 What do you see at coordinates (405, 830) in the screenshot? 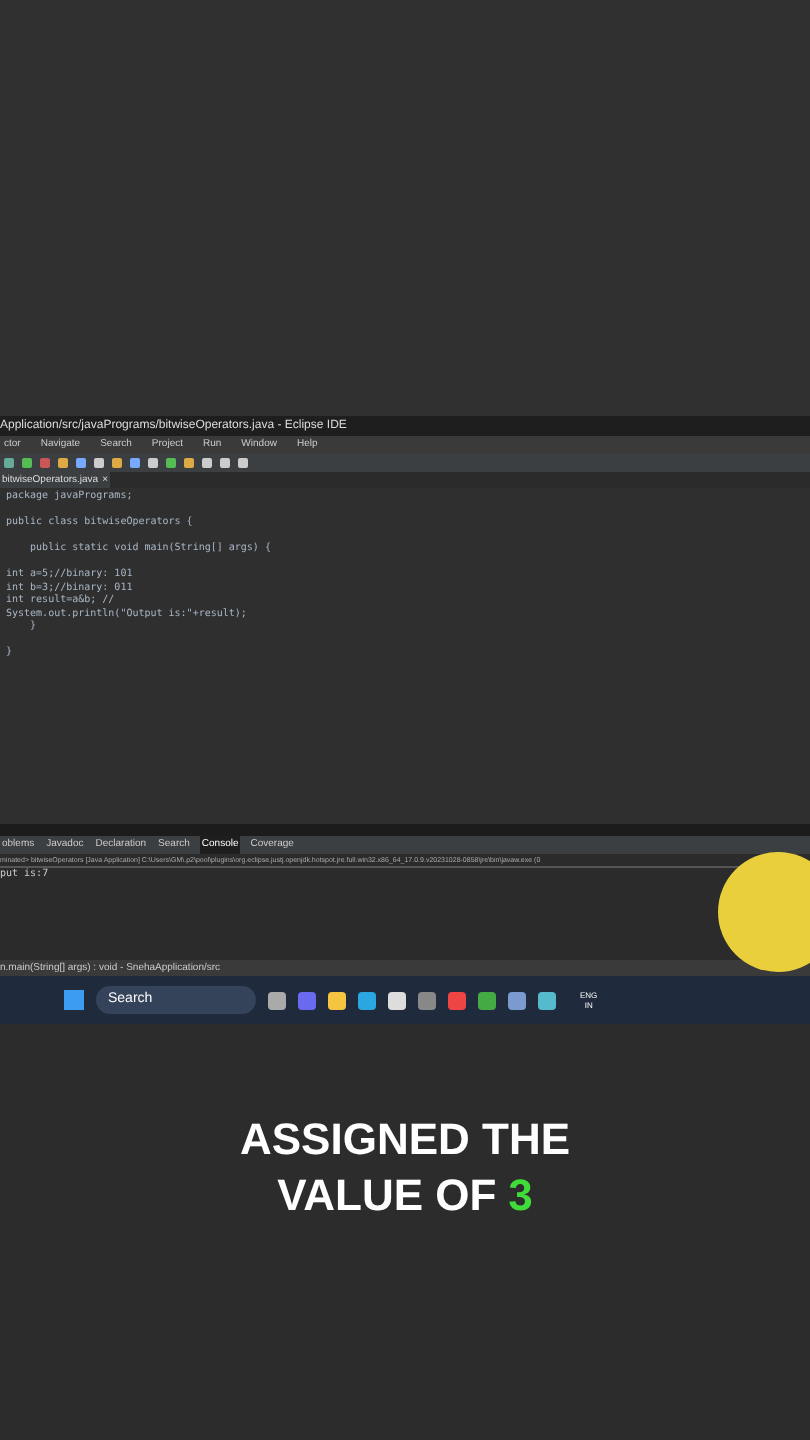
I see `horizontal-scrollbar` at bounding box center [405, 830].